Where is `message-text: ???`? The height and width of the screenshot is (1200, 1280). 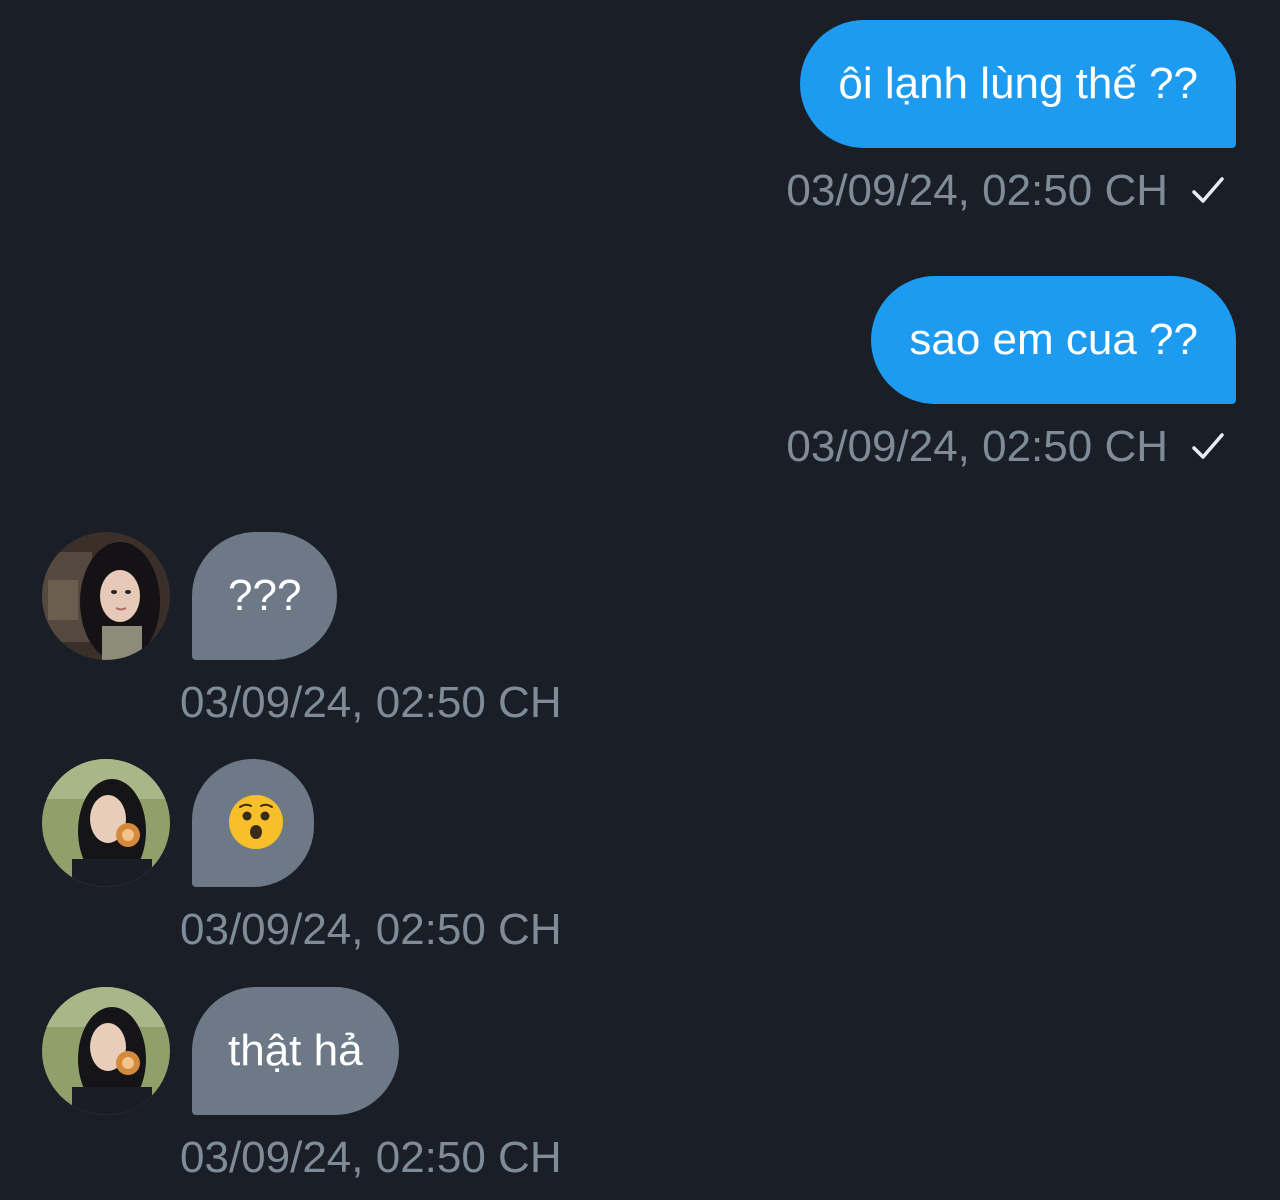 message-text: ??? is located at coordinates (265, 595).